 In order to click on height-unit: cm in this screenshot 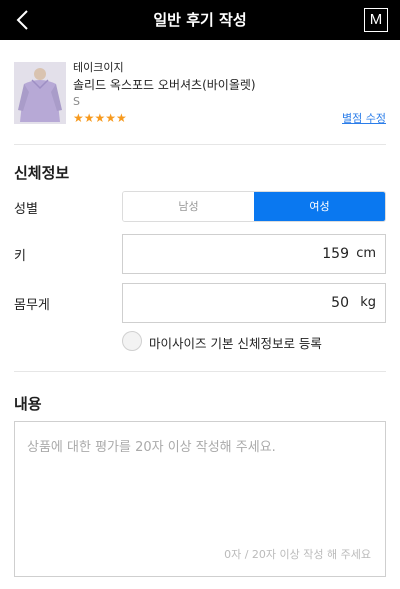, I will do `click(366, 253)`.